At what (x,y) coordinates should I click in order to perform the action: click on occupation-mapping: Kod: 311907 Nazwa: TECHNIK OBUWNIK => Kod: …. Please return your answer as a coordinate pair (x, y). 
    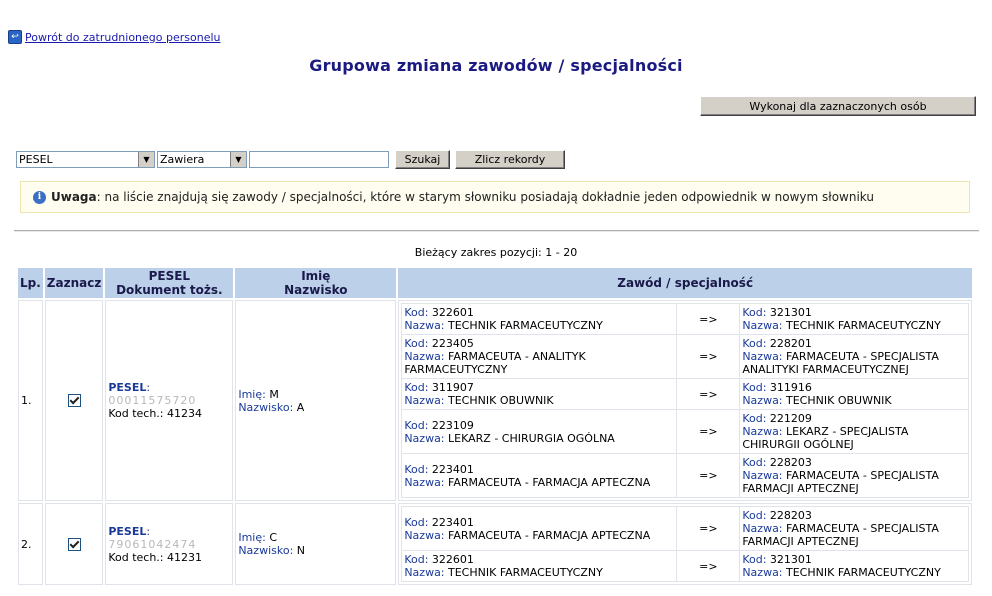
    Looking at the image, I should click on (685, 394).